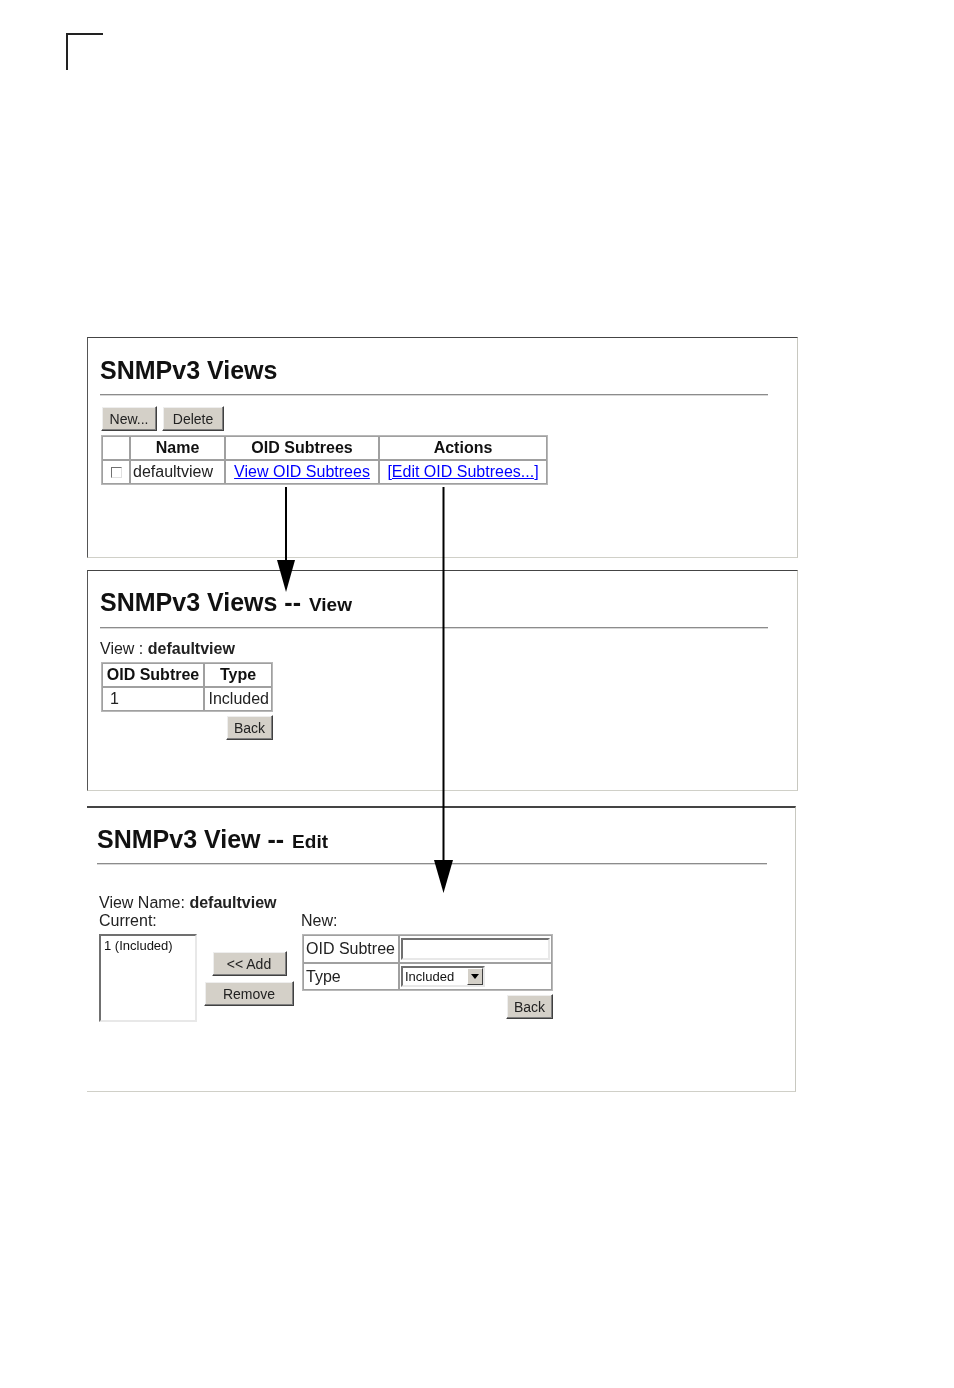 The width and height of the screenshot is (954, 1388). Describe the element at coordinates (238, 675) in the screenshot. I see `column-header: Type` at that location.